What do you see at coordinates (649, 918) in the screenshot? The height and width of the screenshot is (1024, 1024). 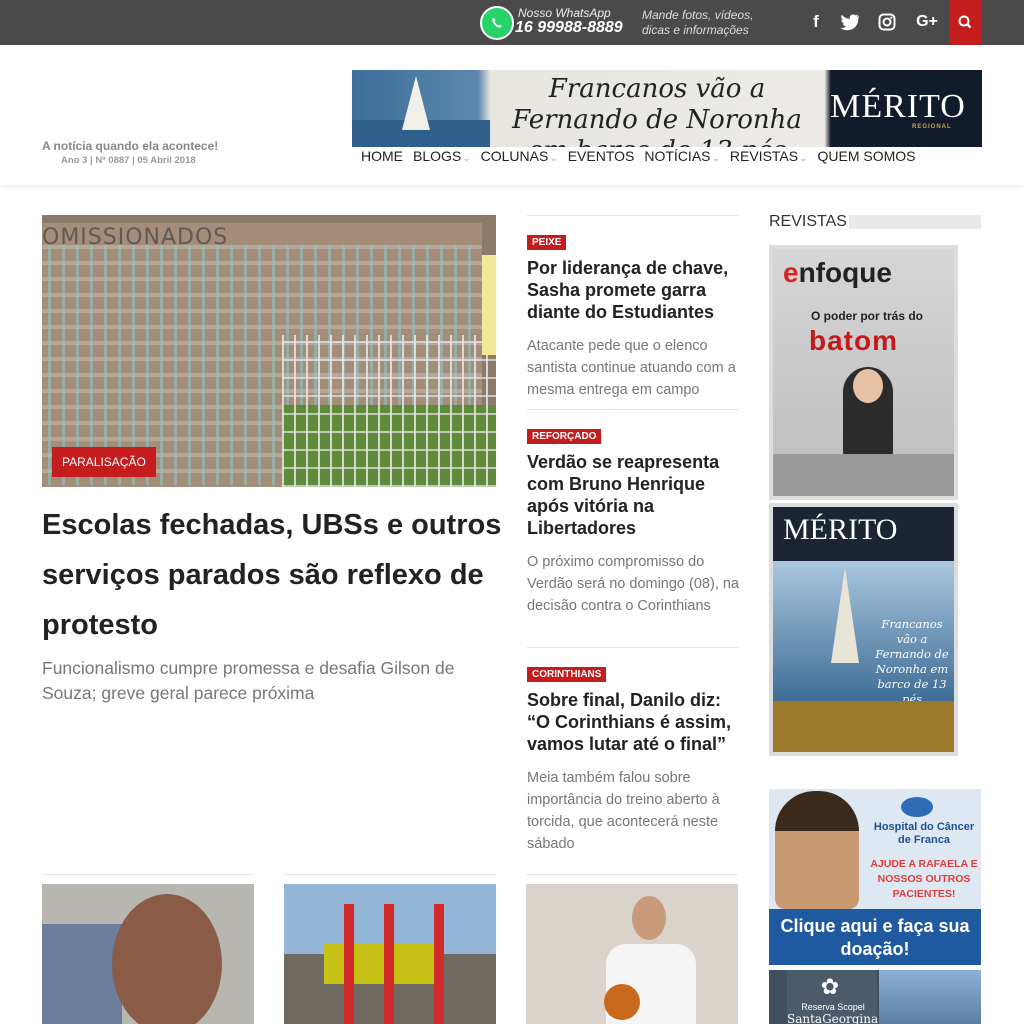 I see `photo-head` at bounding box center [649, 918].